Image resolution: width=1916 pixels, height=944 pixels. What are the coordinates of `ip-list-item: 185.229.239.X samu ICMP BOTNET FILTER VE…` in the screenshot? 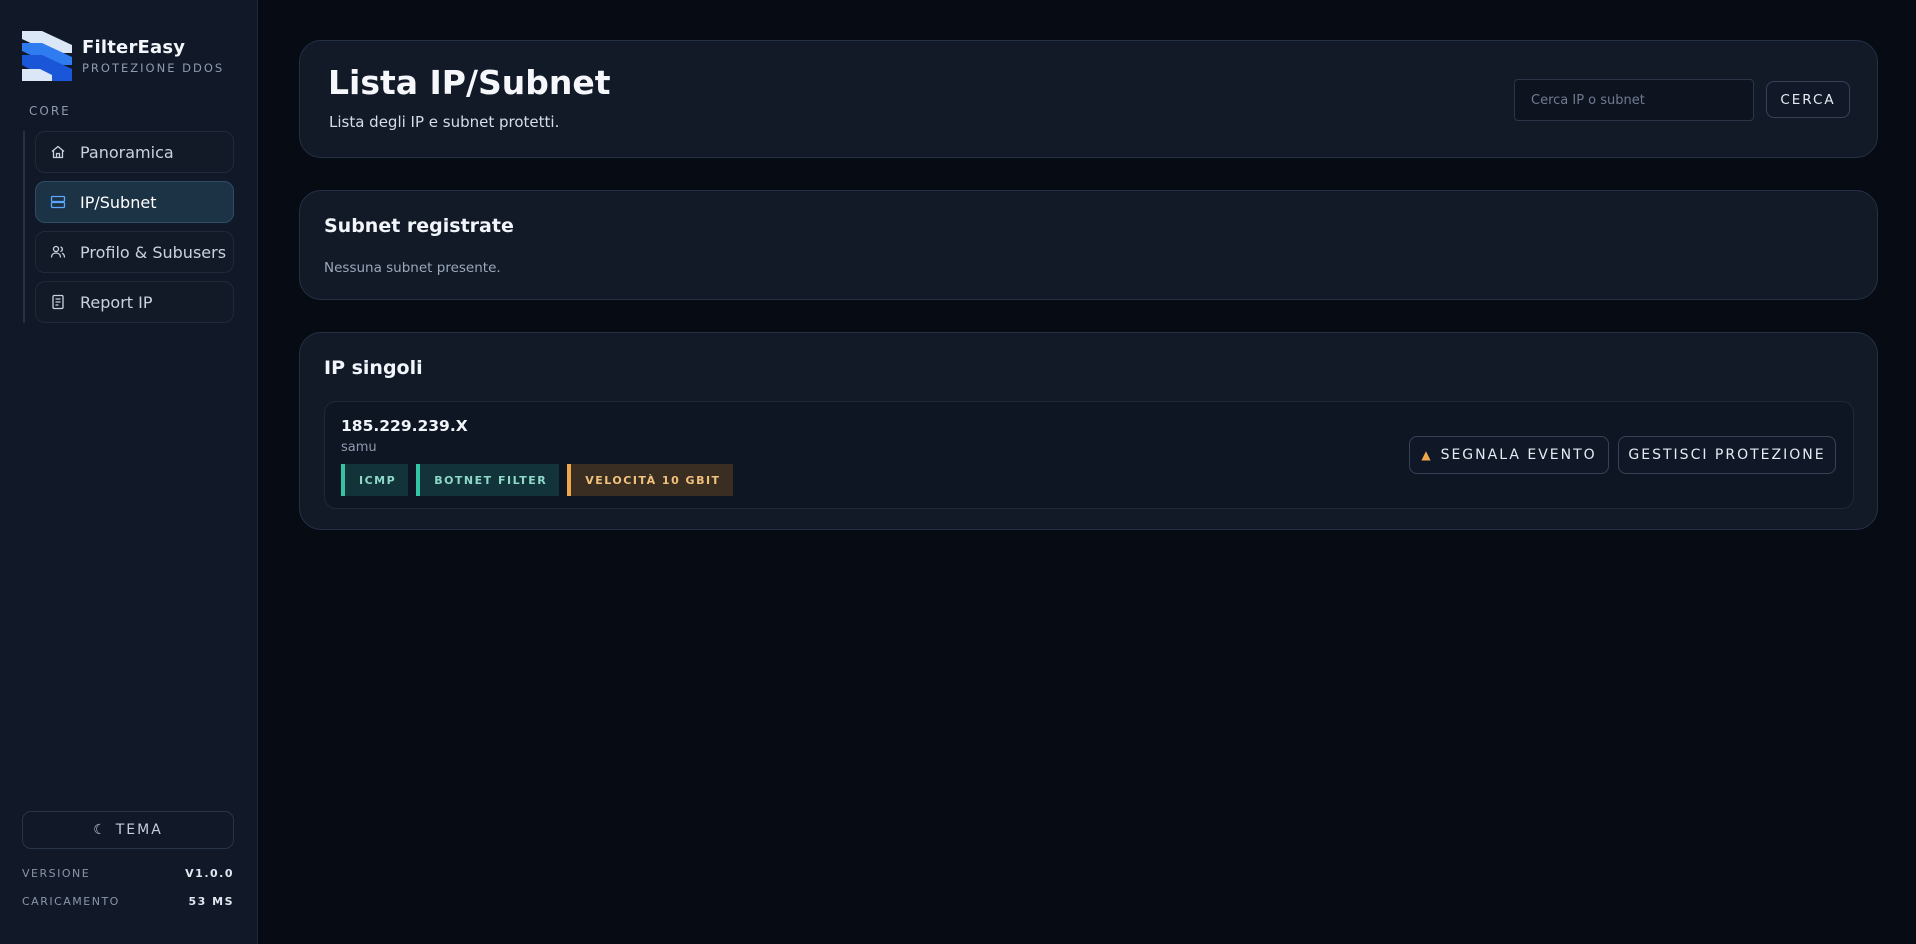 It's located at (1089, 455).